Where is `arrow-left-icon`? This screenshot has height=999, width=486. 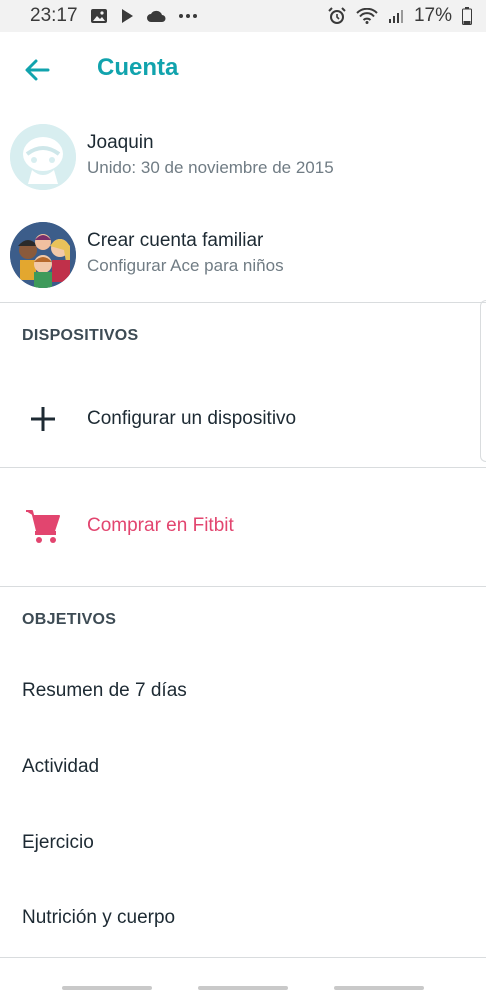
arrow-left-icon is located at coordinates (37, 70).